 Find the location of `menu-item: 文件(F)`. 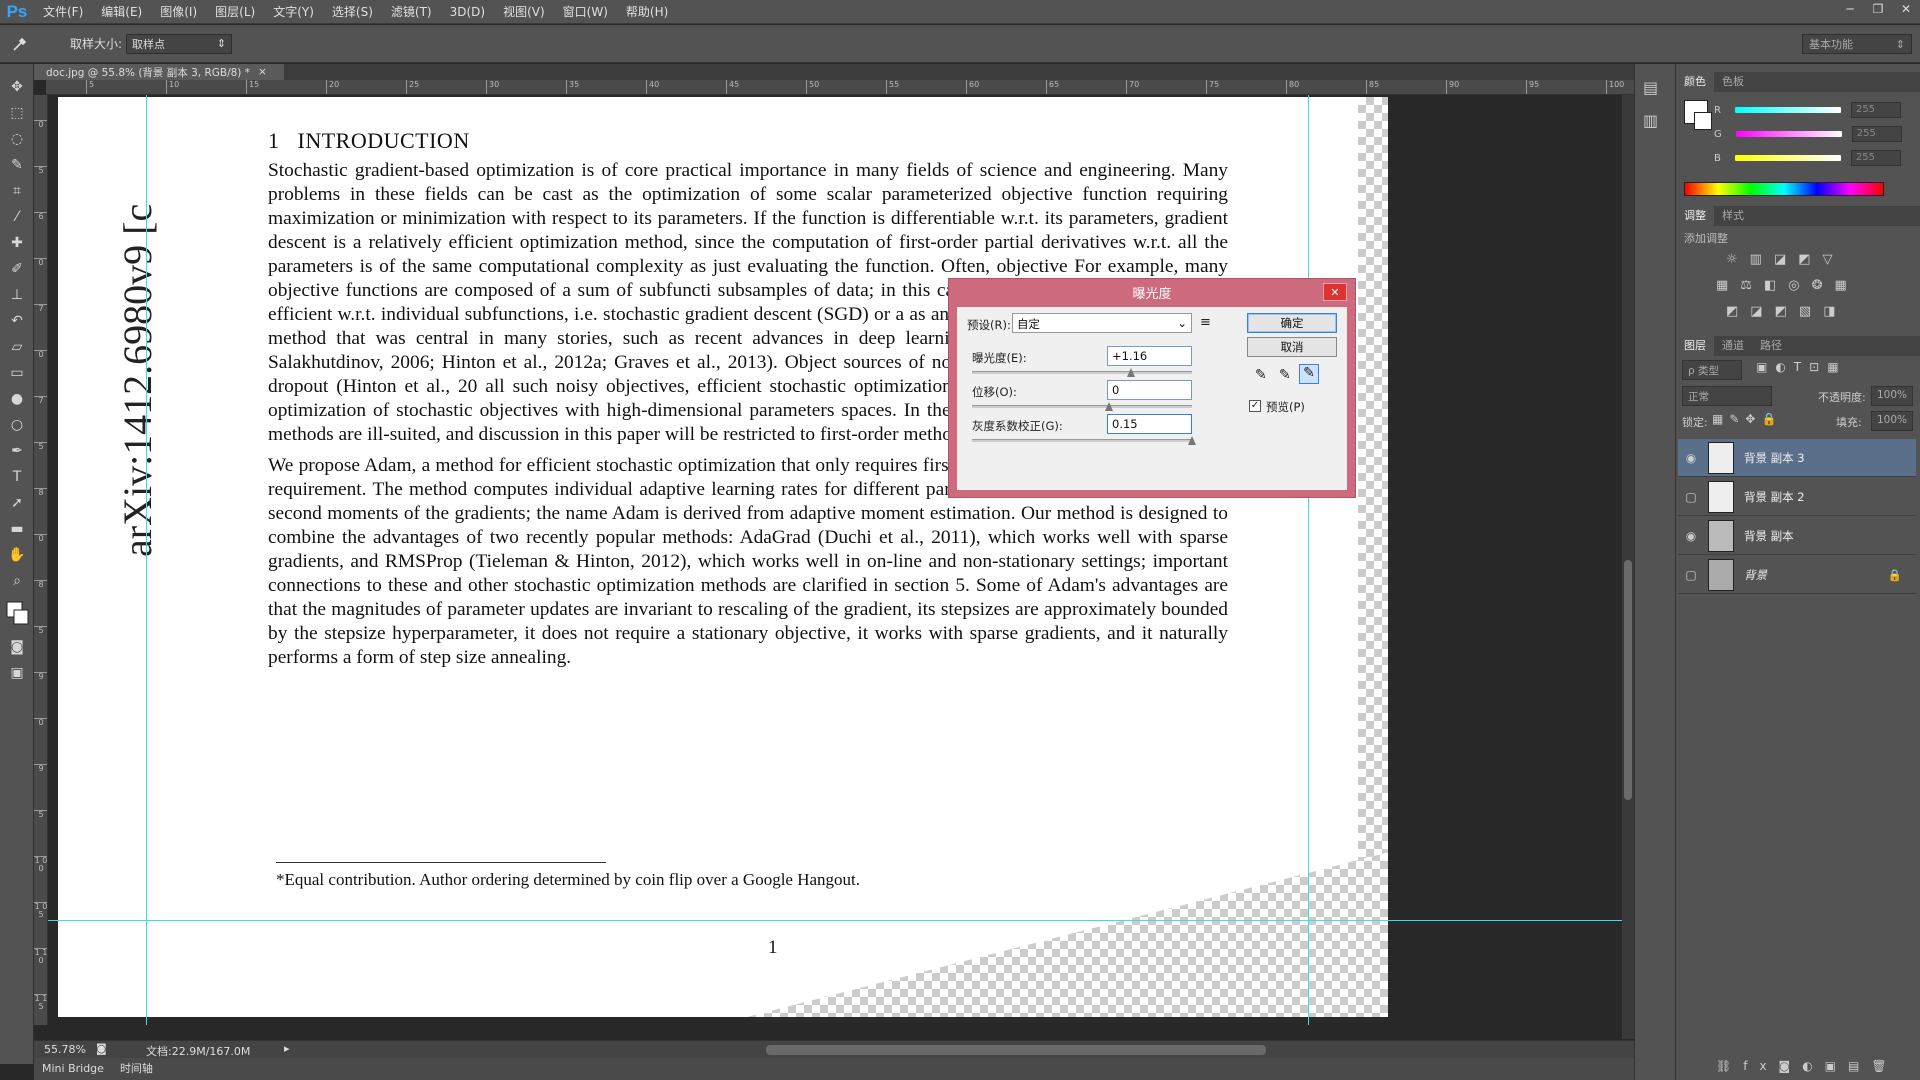

menu-item: 文件(F) is located at coordinates (63, 12).